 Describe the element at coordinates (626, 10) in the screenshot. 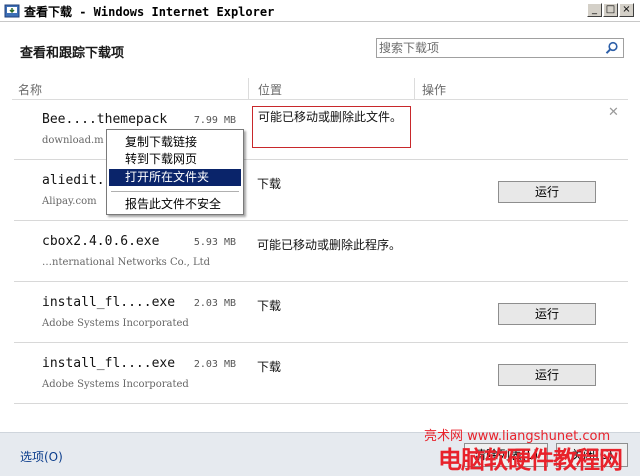

I see `window-close-button: ×` at that location.